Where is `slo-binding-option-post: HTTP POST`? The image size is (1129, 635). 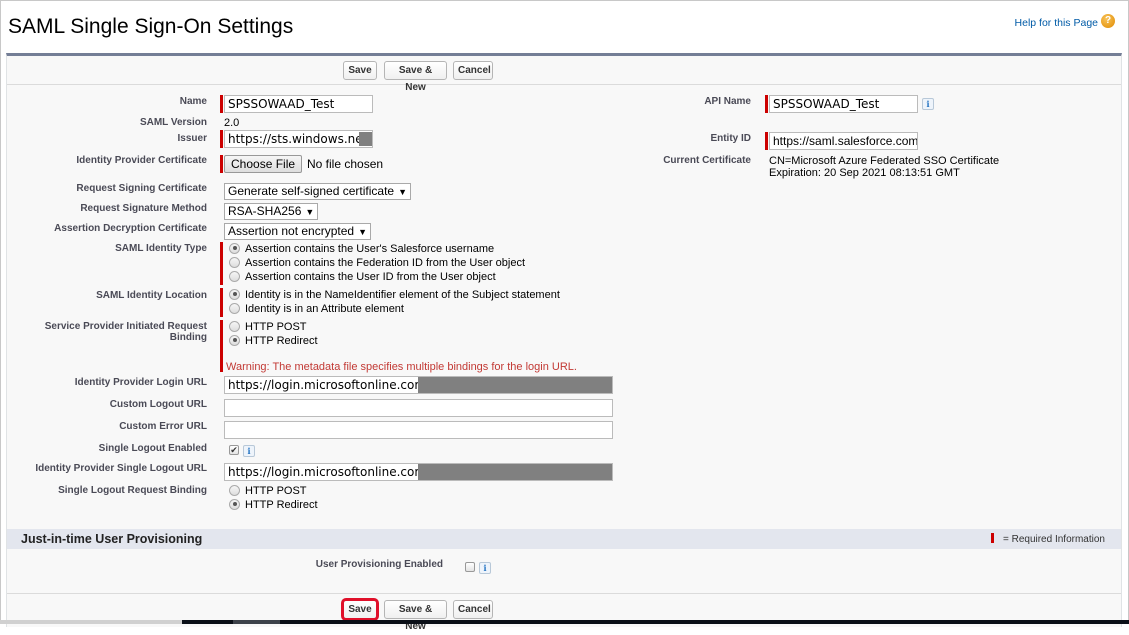 slo-binding-option-post: HTTP POST is located at coordinates (268, 491).